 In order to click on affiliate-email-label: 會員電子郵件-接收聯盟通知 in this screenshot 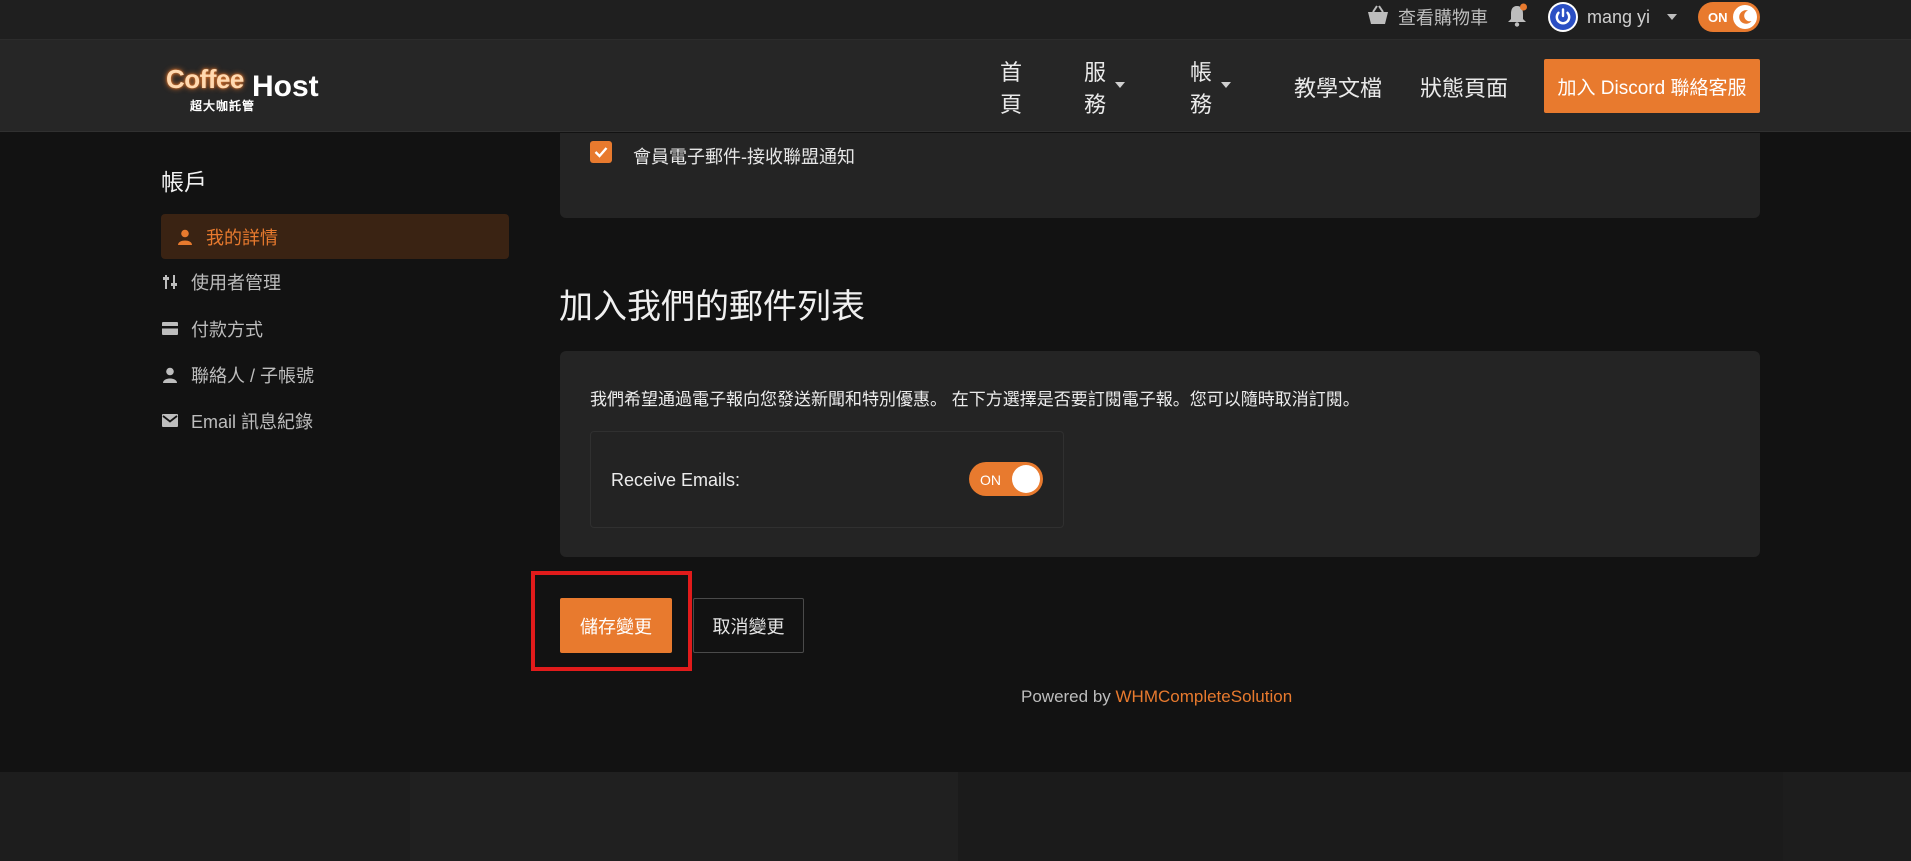, I will do `click(744, 157)`.